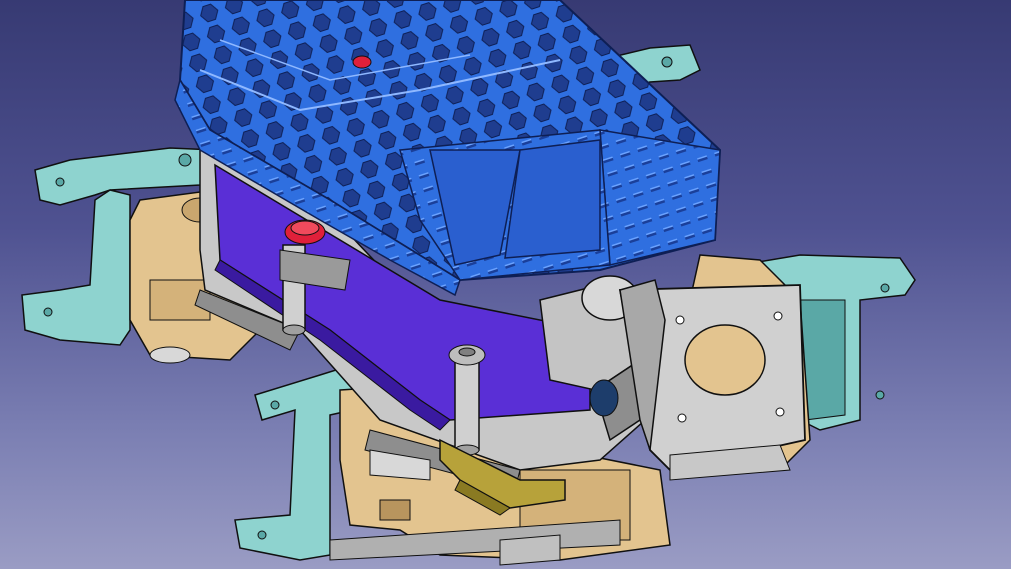  Describe the element at coordinates (467, 400) in the screenshot. I see `standoff-center` at that location.